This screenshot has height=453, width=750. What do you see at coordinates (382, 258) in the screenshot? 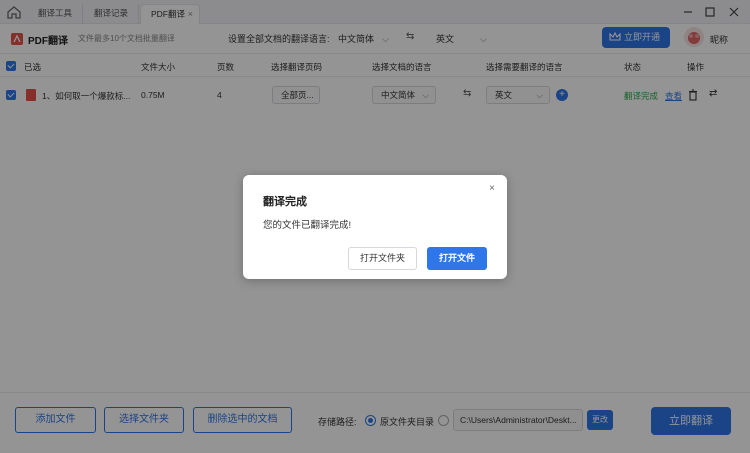
I see `open-folder-button: 打开文件夹` at bounding box center [382, 258].